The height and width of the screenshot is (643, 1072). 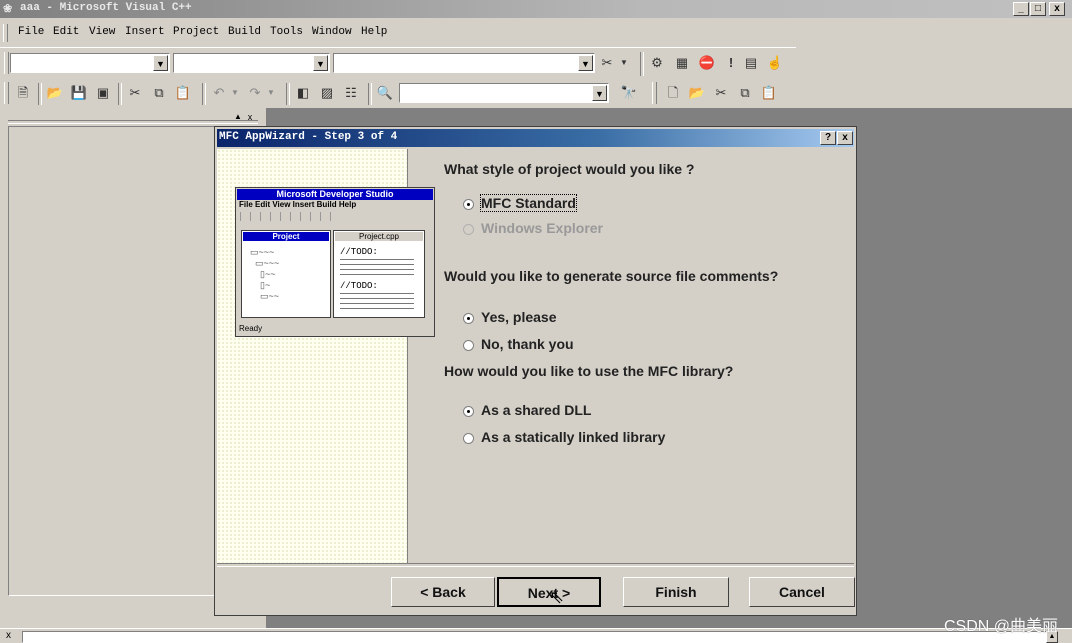 I want to click on radio-no-thank-you, so click(x=468, y=345).